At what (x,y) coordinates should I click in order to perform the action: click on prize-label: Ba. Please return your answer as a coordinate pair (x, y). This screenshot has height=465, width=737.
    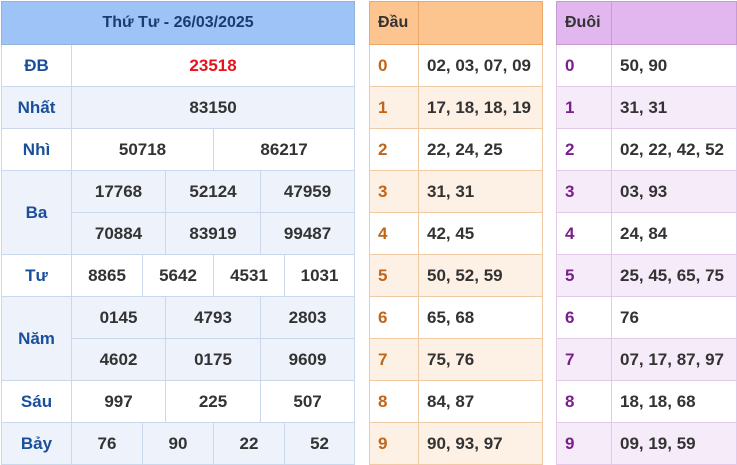
    Looking at the image, I should click on (36, 212).